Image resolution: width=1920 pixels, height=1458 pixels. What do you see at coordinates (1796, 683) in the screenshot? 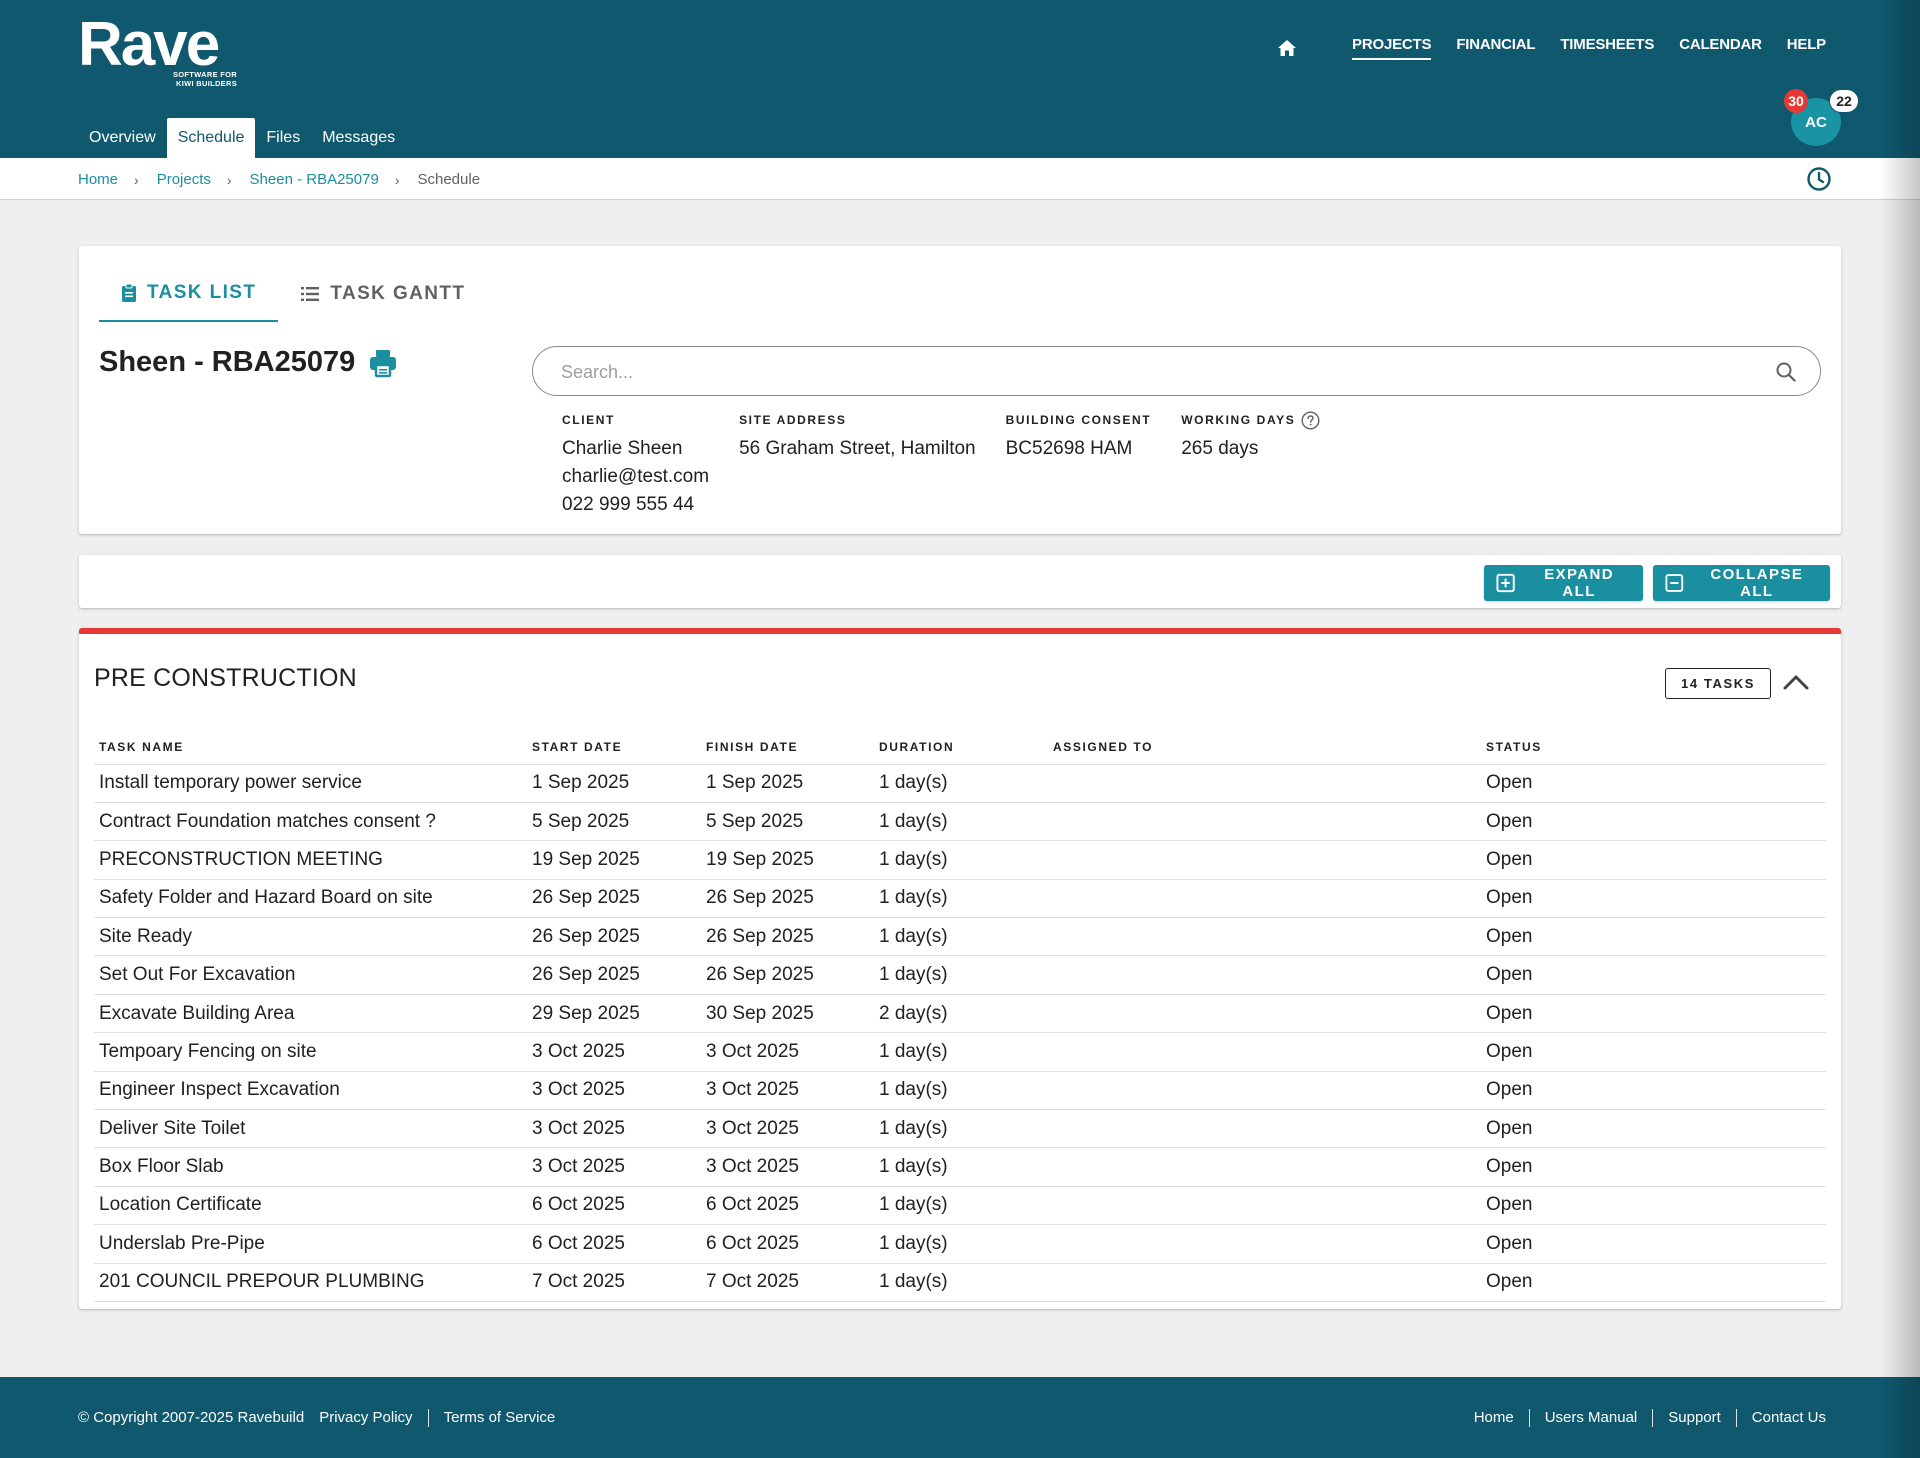
I see `chevron-up-icon` at bounding box center [1796, 683].